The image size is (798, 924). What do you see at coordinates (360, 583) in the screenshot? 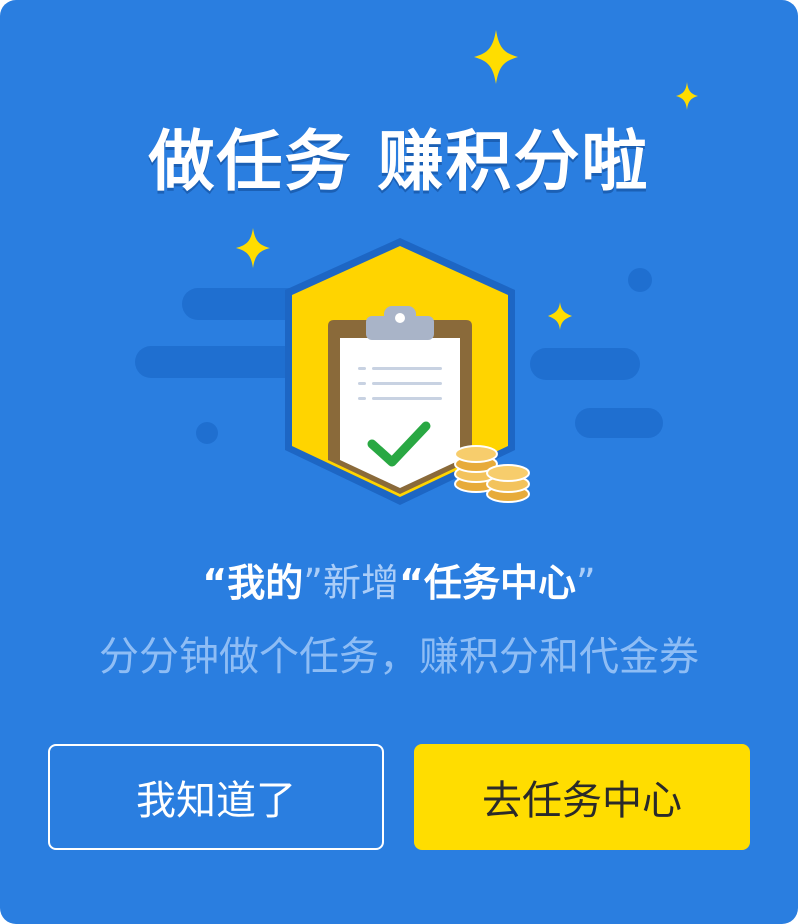
I see `notice-verb: 新增` at bounding box center [360, 583].